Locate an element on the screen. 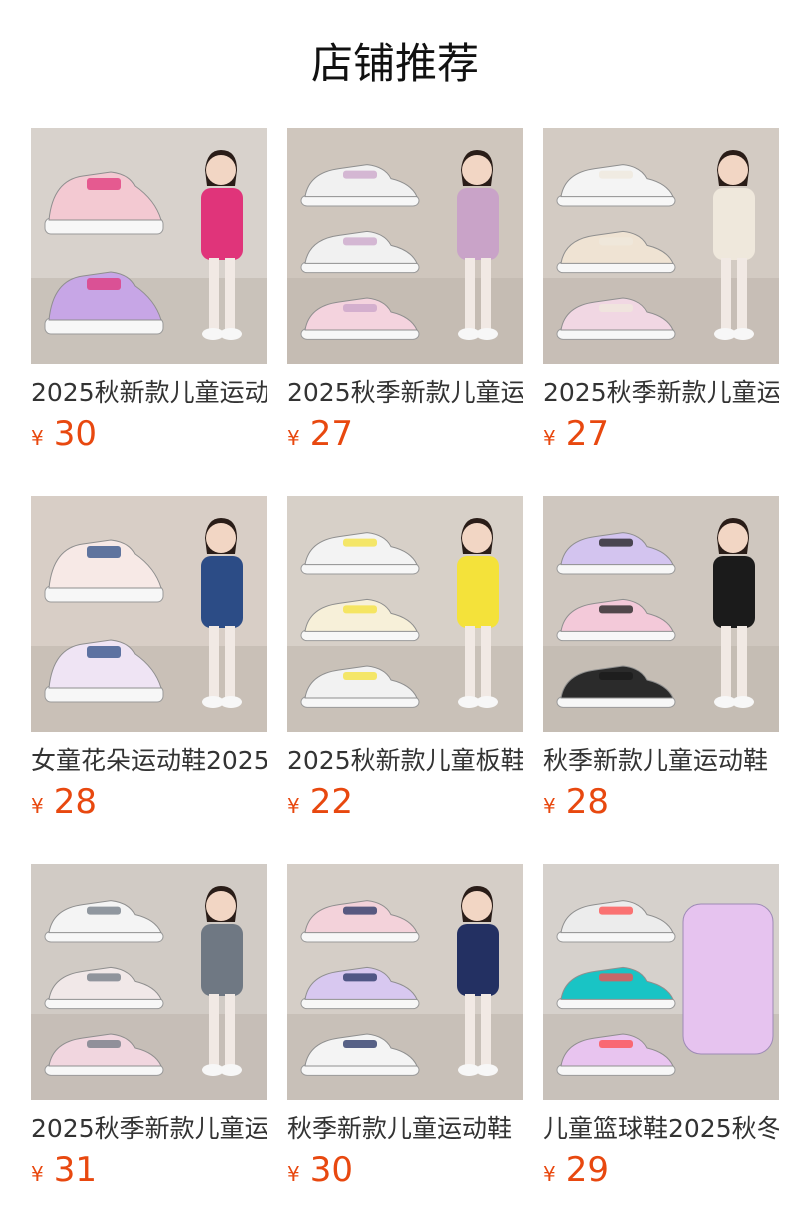 The width and height of the screenshot is (790, 1232). product-card: 儿童篮球鞋2025秋冬 ¥29 is located at coordinates (661, 1048).